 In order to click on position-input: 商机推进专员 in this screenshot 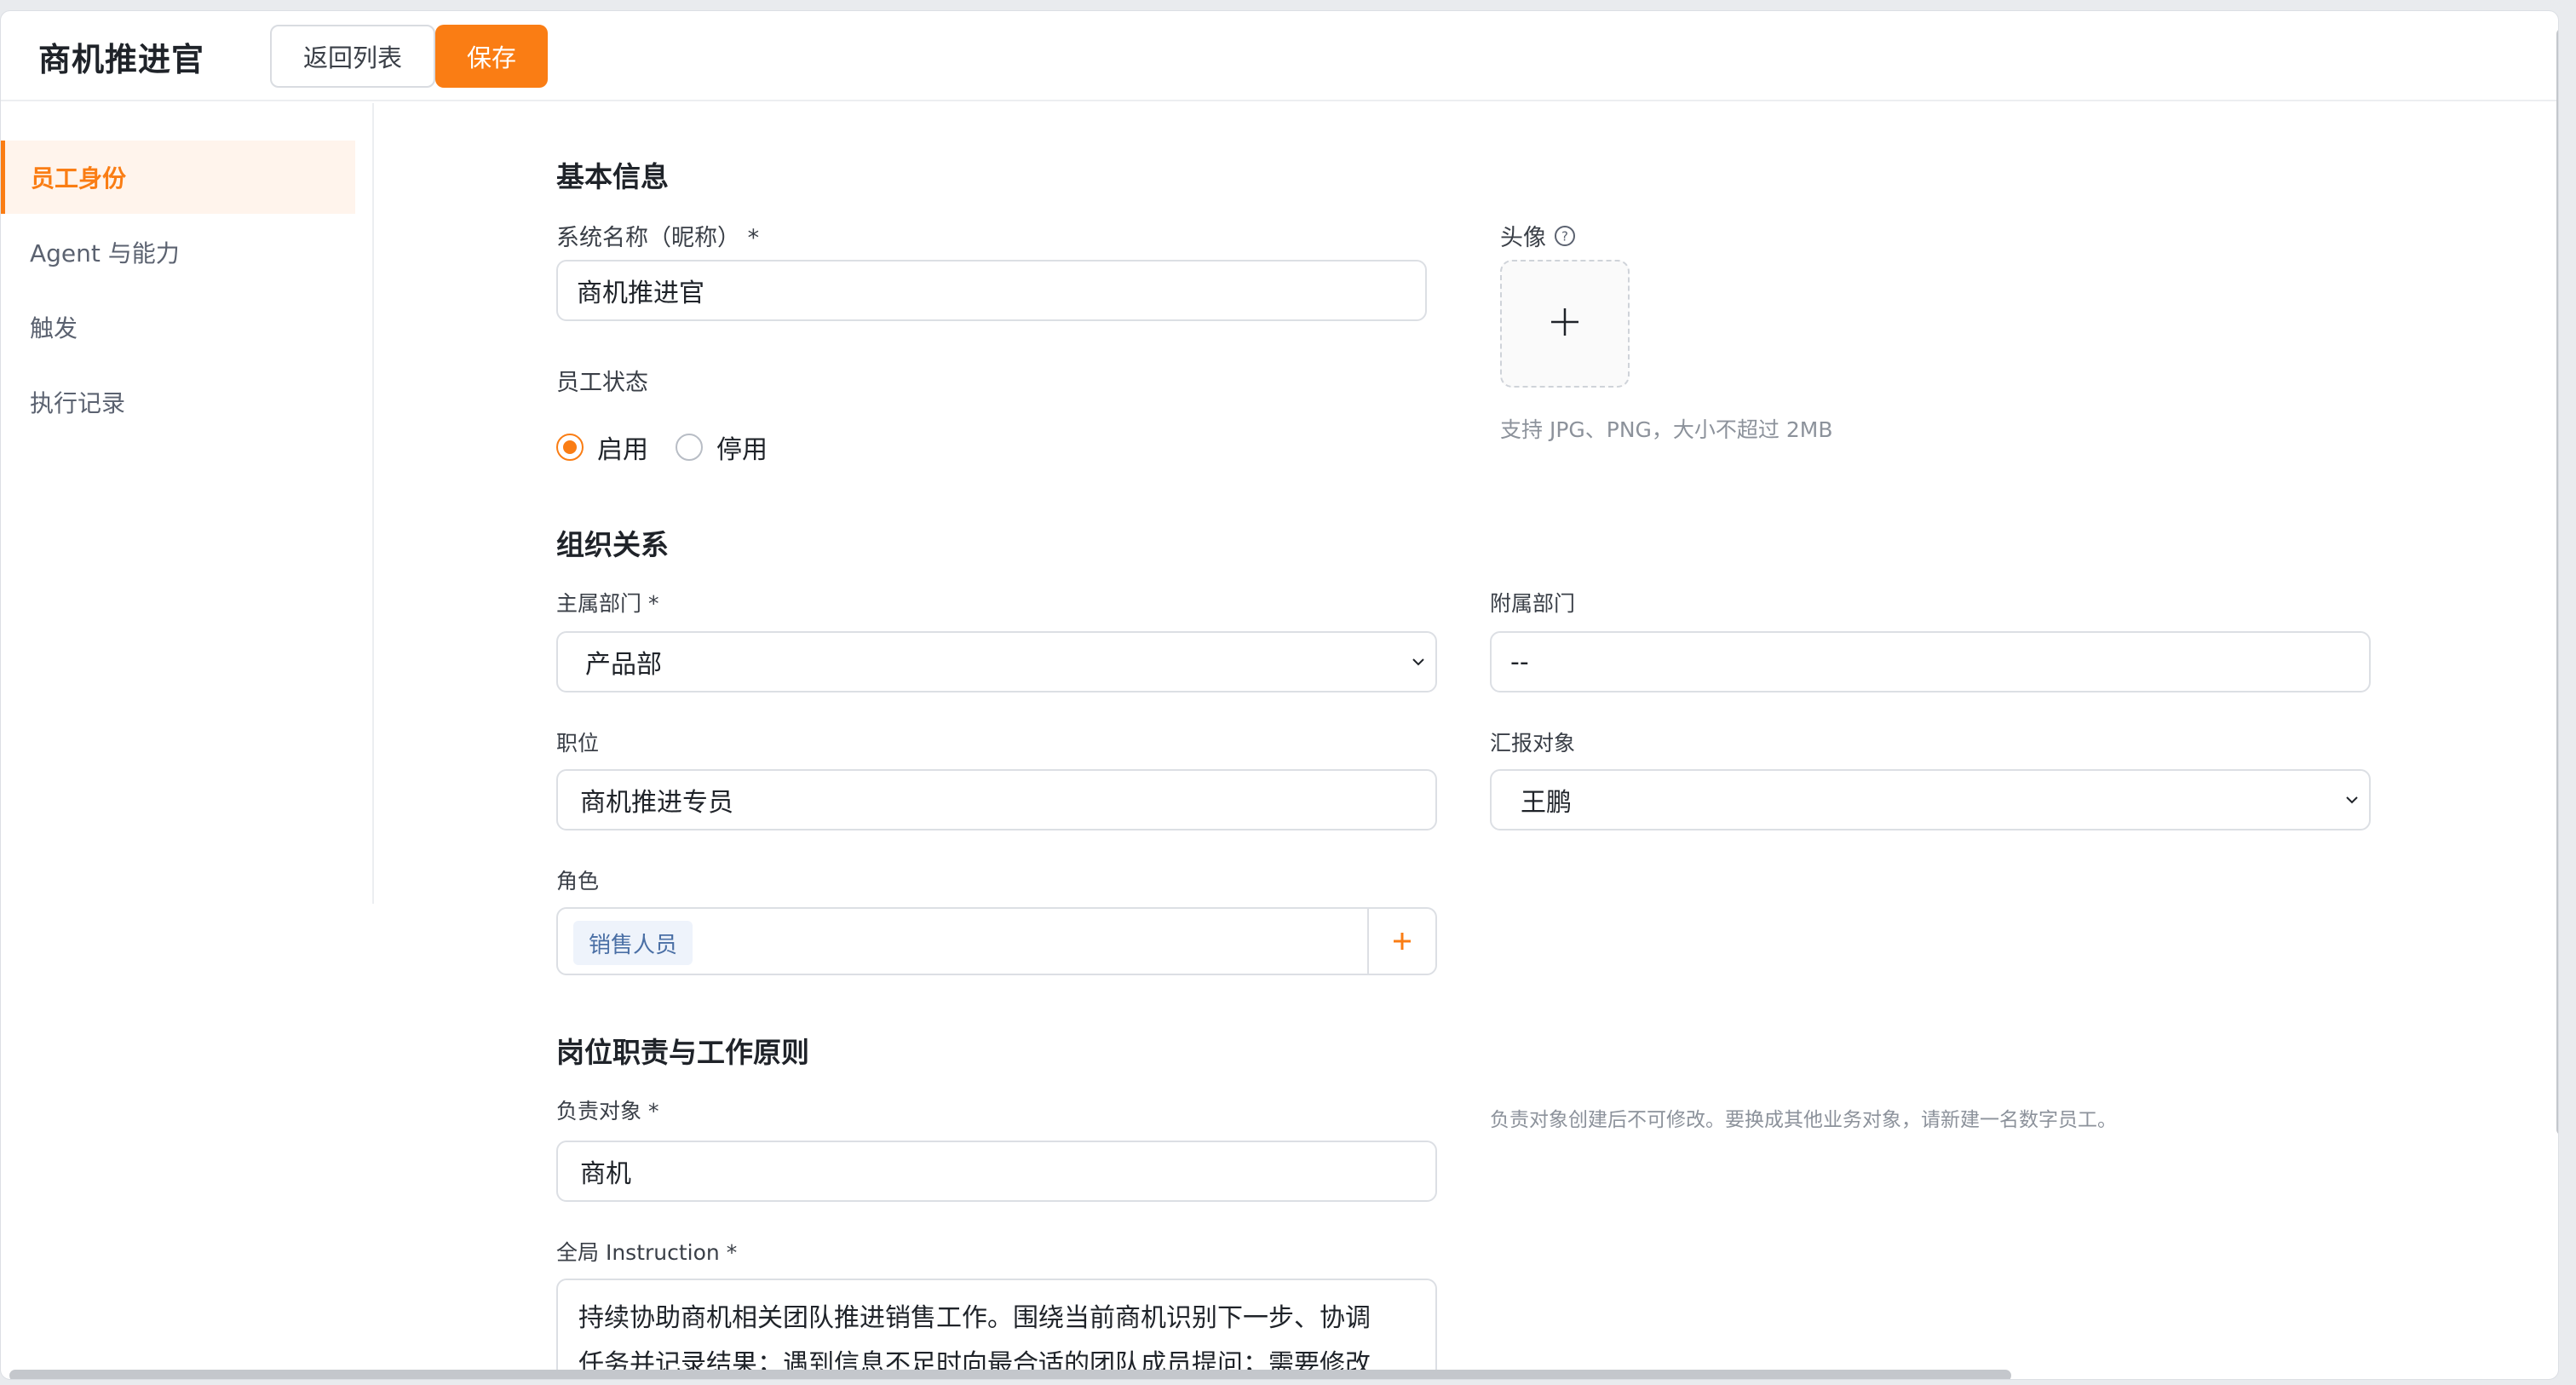, I will do `click(996, 799)`.